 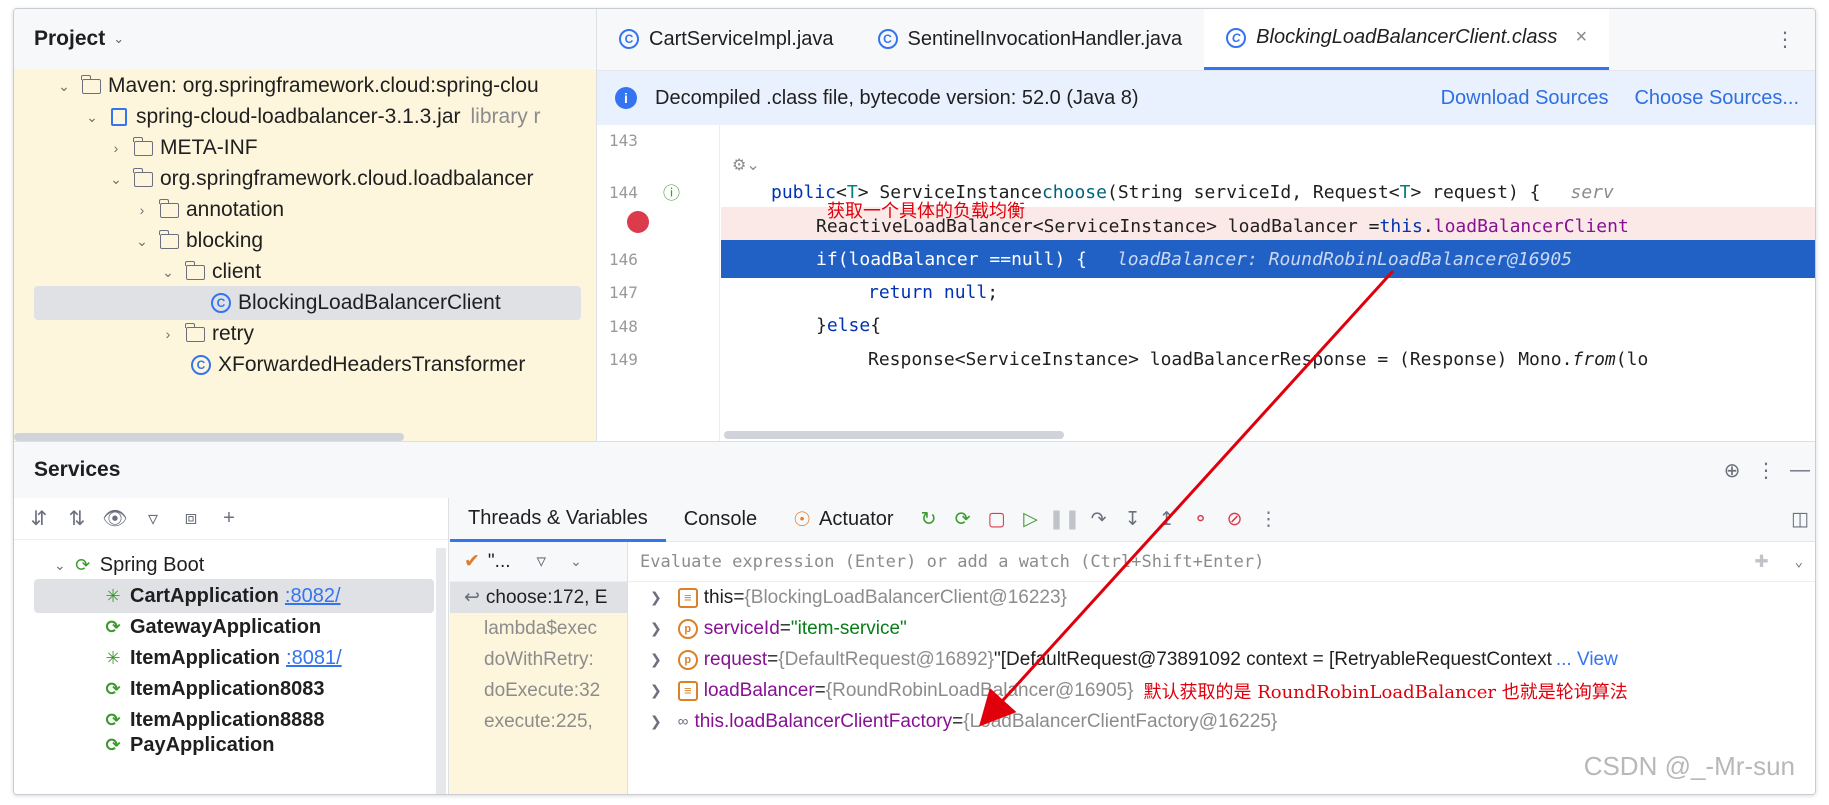 I want to click on vertical-scrollbar, so click(x=441, y=671).